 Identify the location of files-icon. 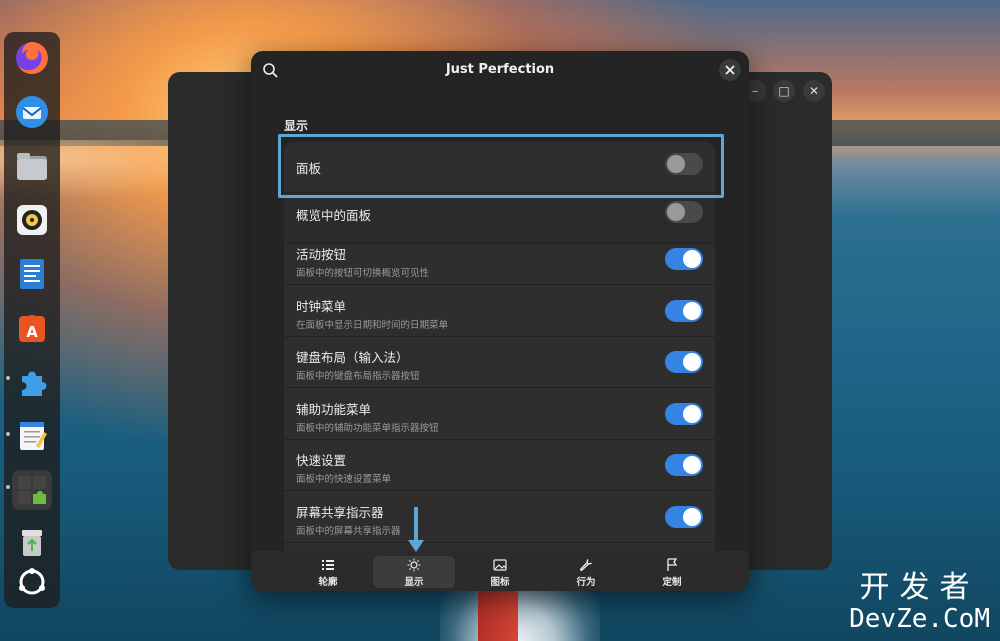
(32, 166).